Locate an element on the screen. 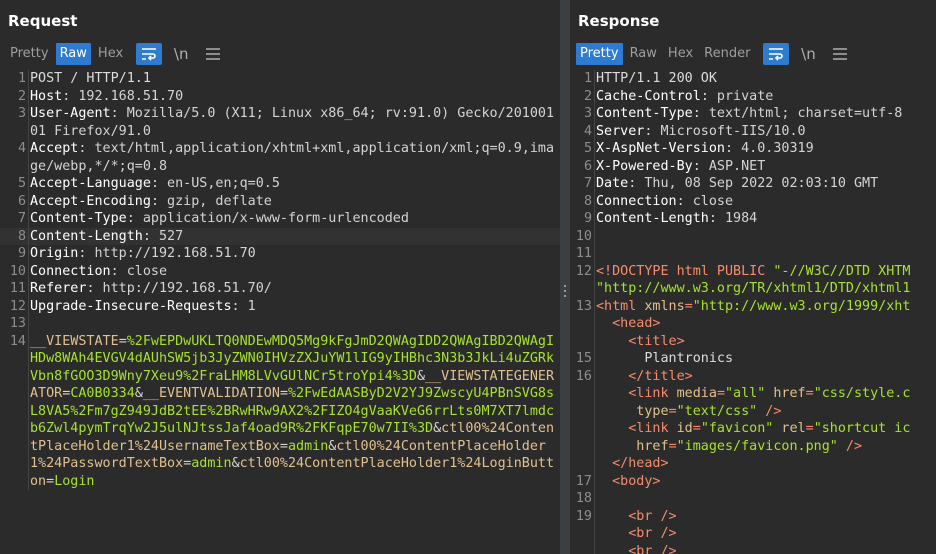 Image resolution: width=936 pixels, height=554 pixels. response-toolbar: Pretty Raw Hex Render \n is located at coordinates (753, 54).